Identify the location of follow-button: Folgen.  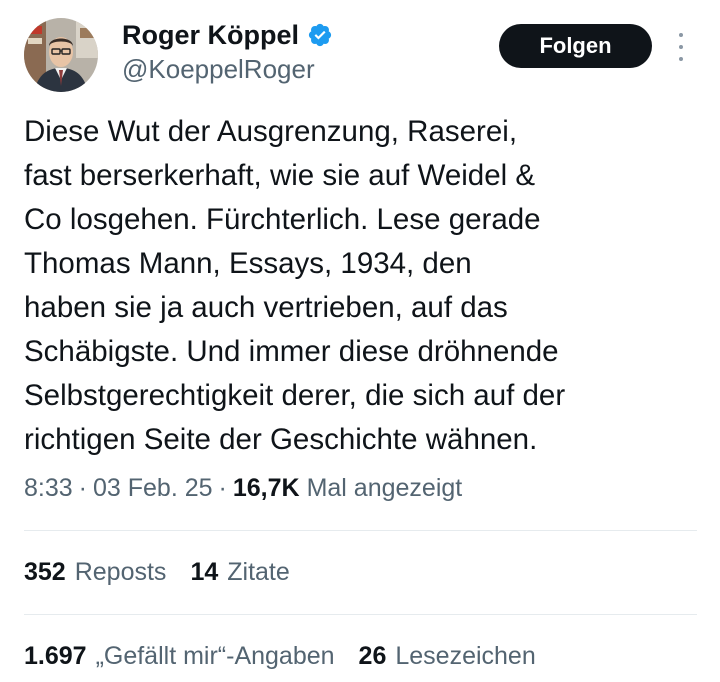
(575, 46).